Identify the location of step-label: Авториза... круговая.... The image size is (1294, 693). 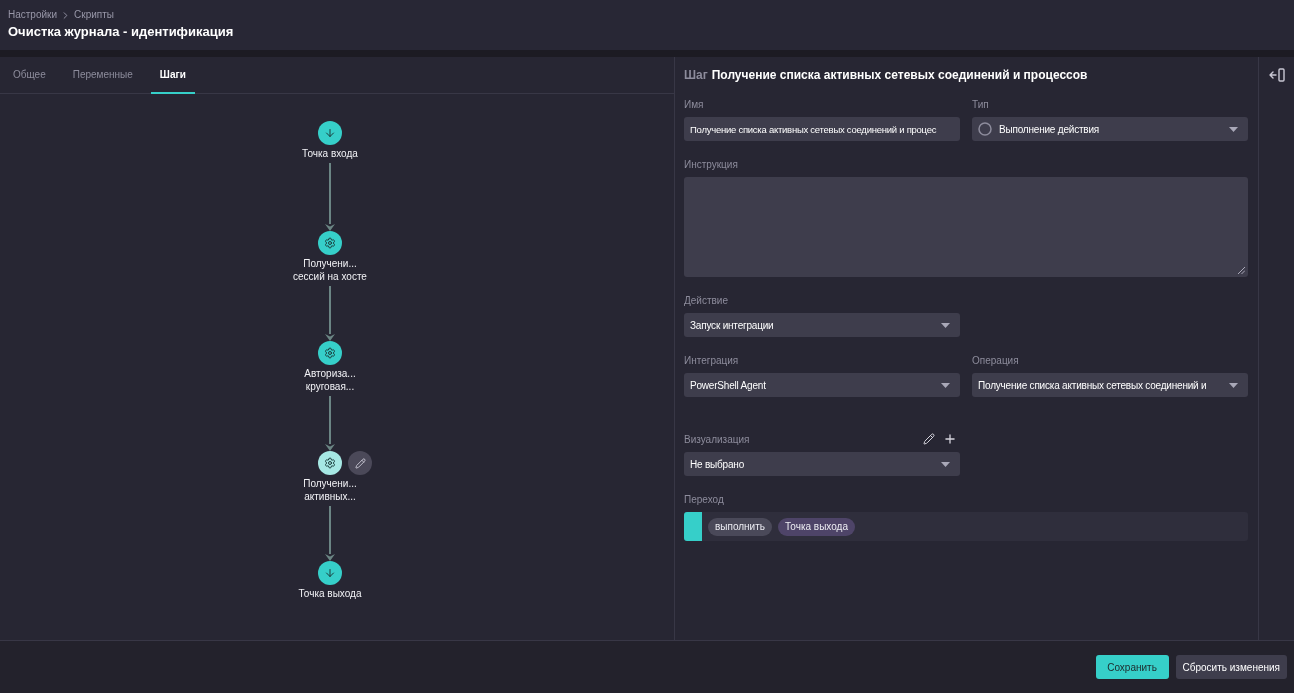
(330, 380).